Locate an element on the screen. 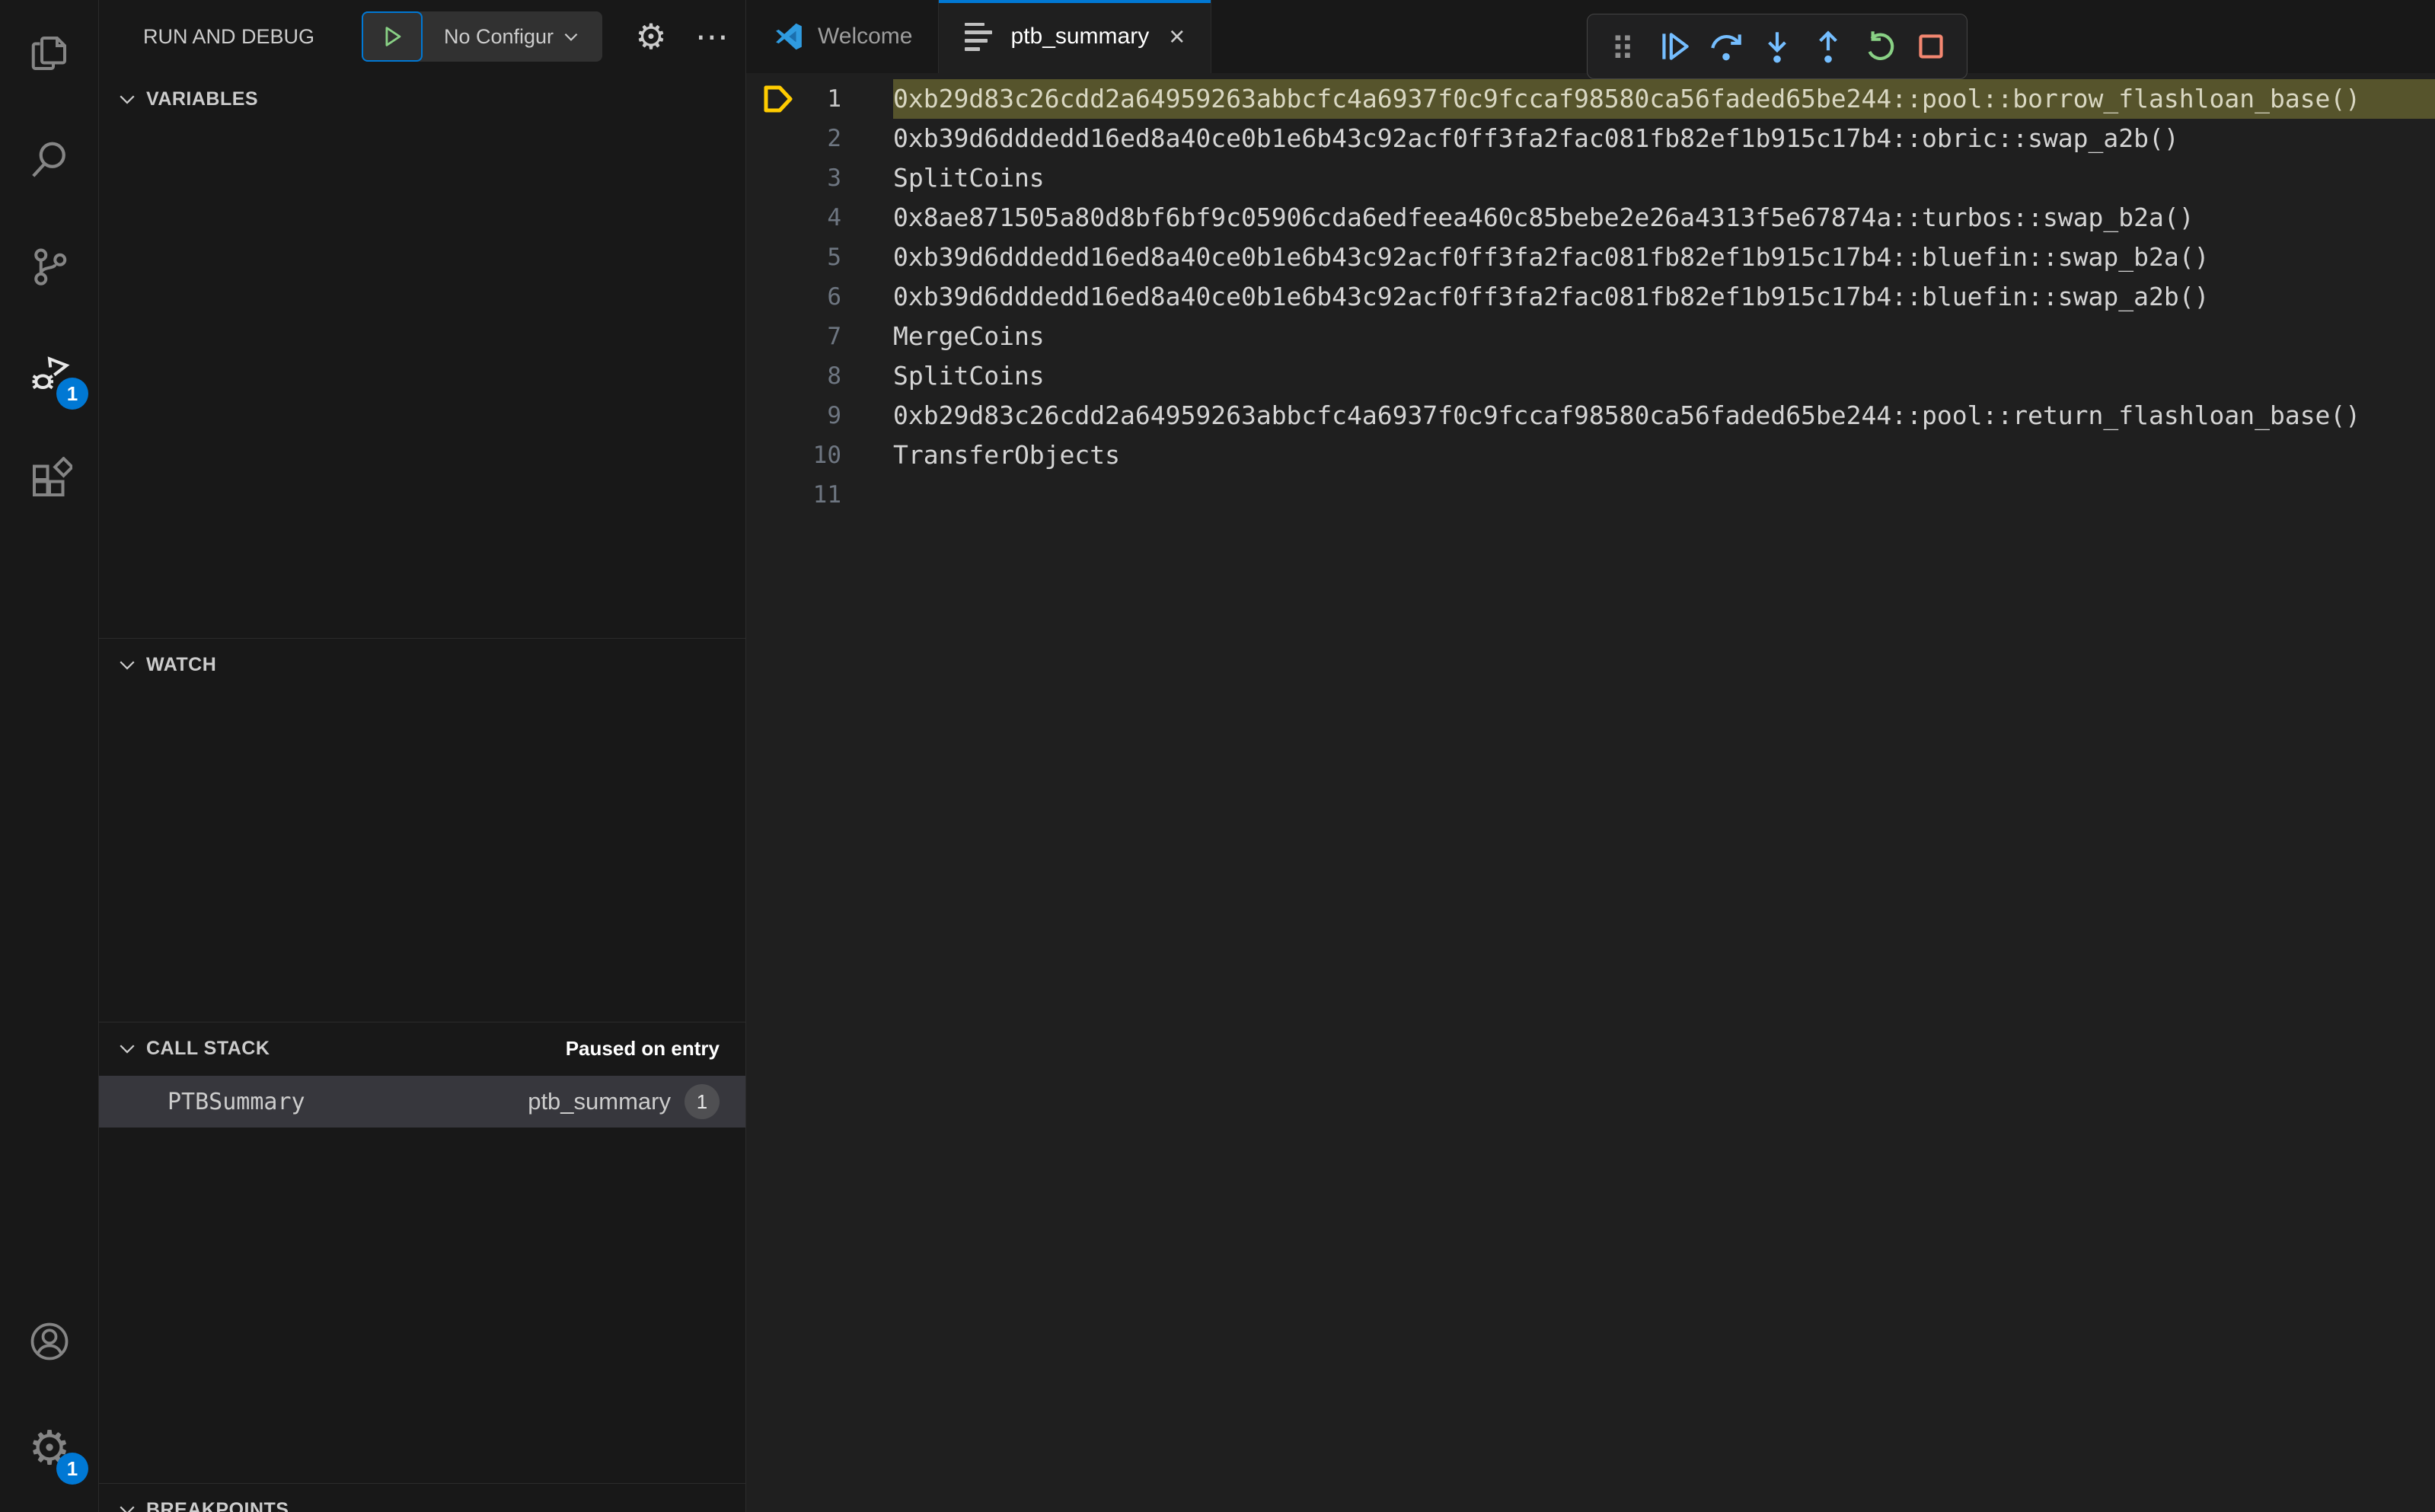  frame-source: ptb_summary is located at coordinates (599, 1101).